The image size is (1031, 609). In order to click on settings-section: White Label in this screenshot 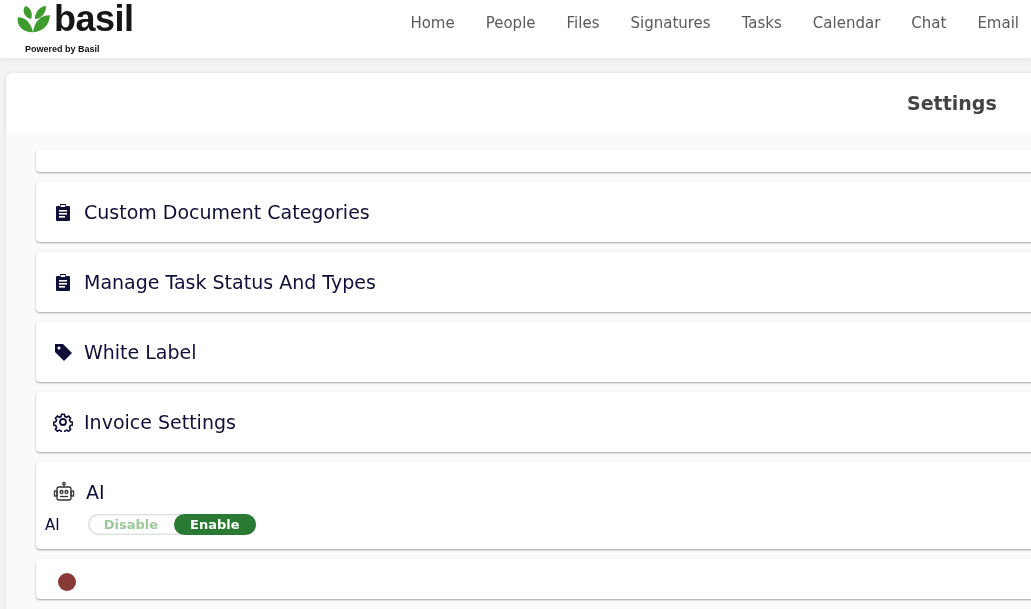, I will do `click(533, 352)`.